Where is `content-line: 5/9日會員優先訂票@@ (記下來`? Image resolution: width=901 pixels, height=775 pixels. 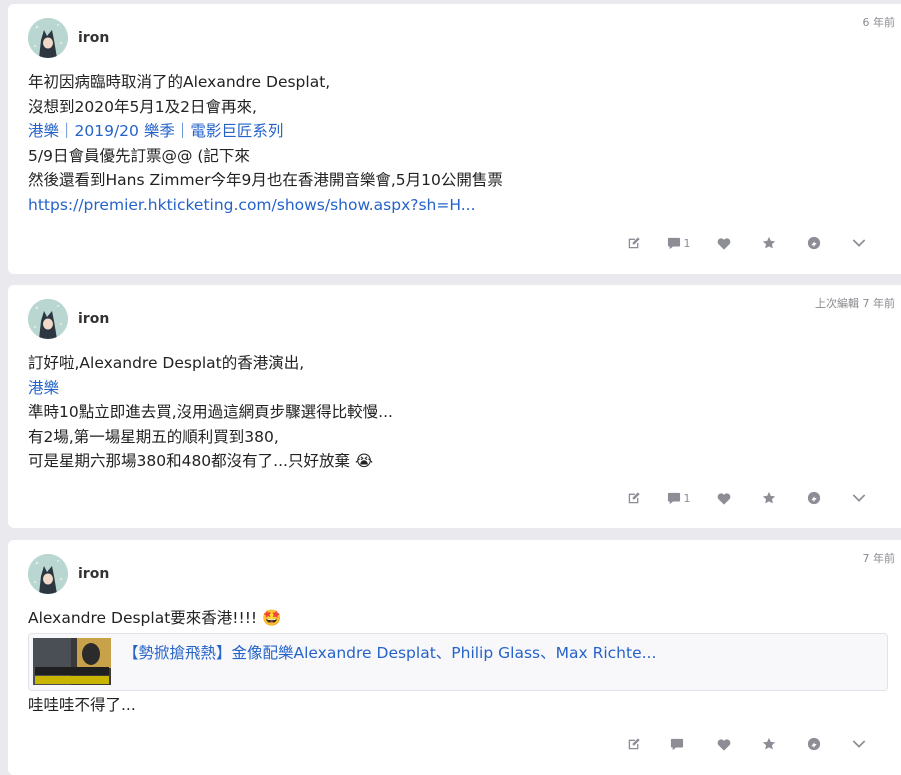
content-line: 5/9日會員優先訂票@@ (記下來 is located at coordinates (139, 155).